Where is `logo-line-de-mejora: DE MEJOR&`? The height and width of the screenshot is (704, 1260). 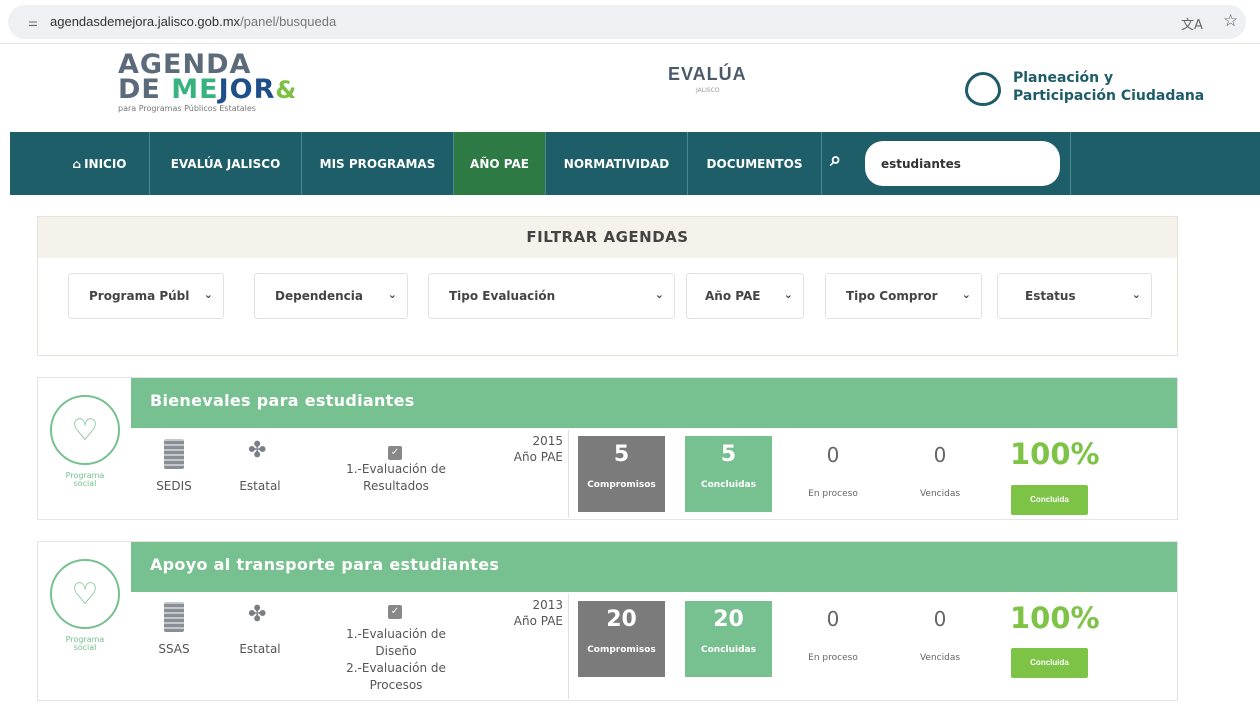 logo-line-de-mejora: DE MEJOR& is located at coordinates (208, 89).